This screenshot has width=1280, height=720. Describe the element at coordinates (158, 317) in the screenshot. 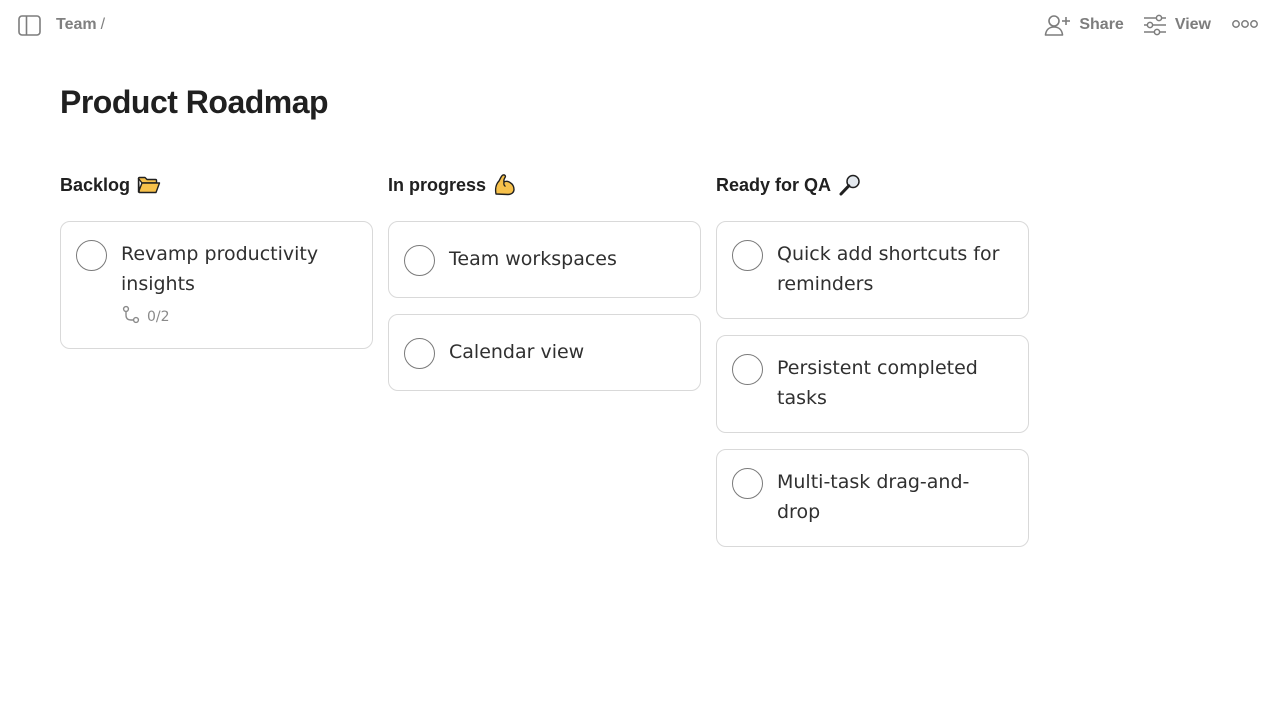

I see `subtask-progress: 0/2` at that location.